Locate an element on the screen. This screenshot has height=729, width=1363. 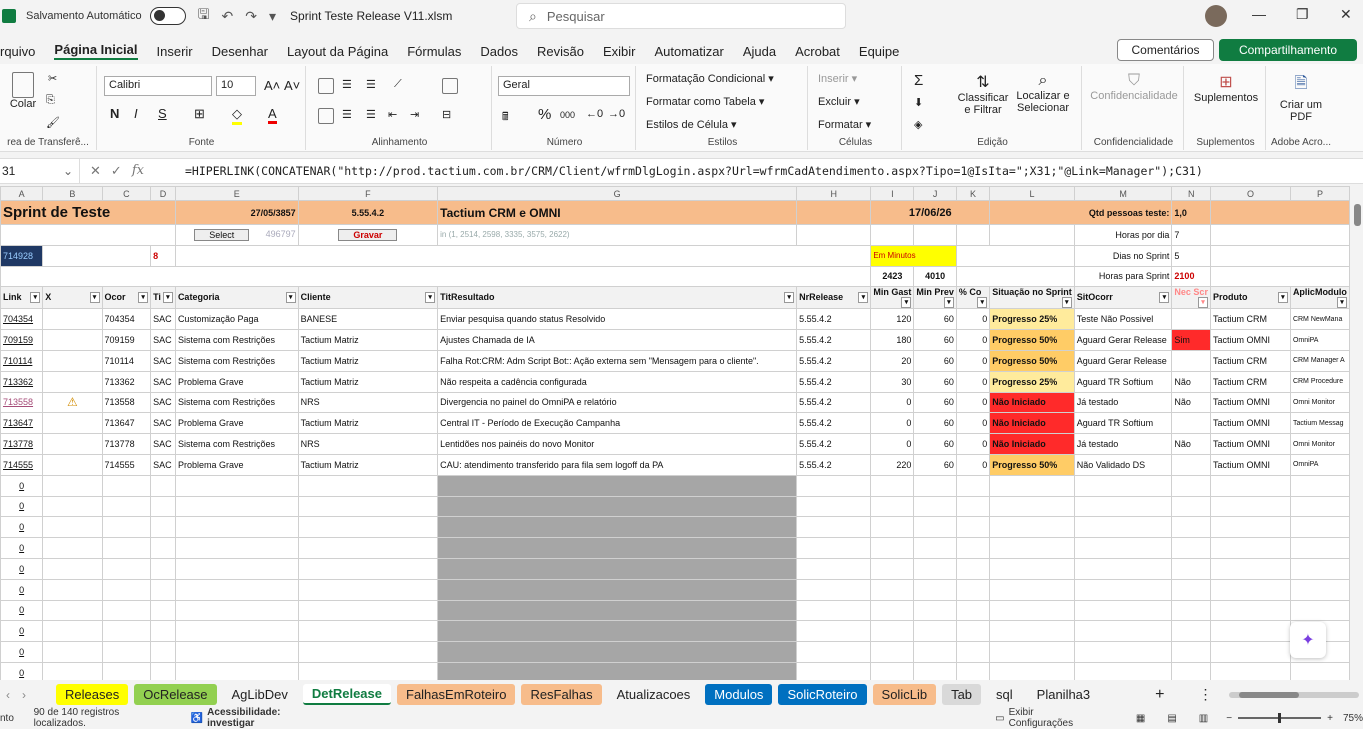
customize-qat-icon: ▾ is located at coordinates (272, 16).